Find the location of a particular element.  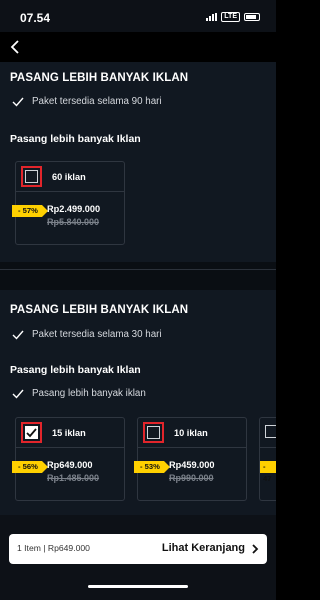

option-name: 10 iklan is located at coordinates (191, 433).